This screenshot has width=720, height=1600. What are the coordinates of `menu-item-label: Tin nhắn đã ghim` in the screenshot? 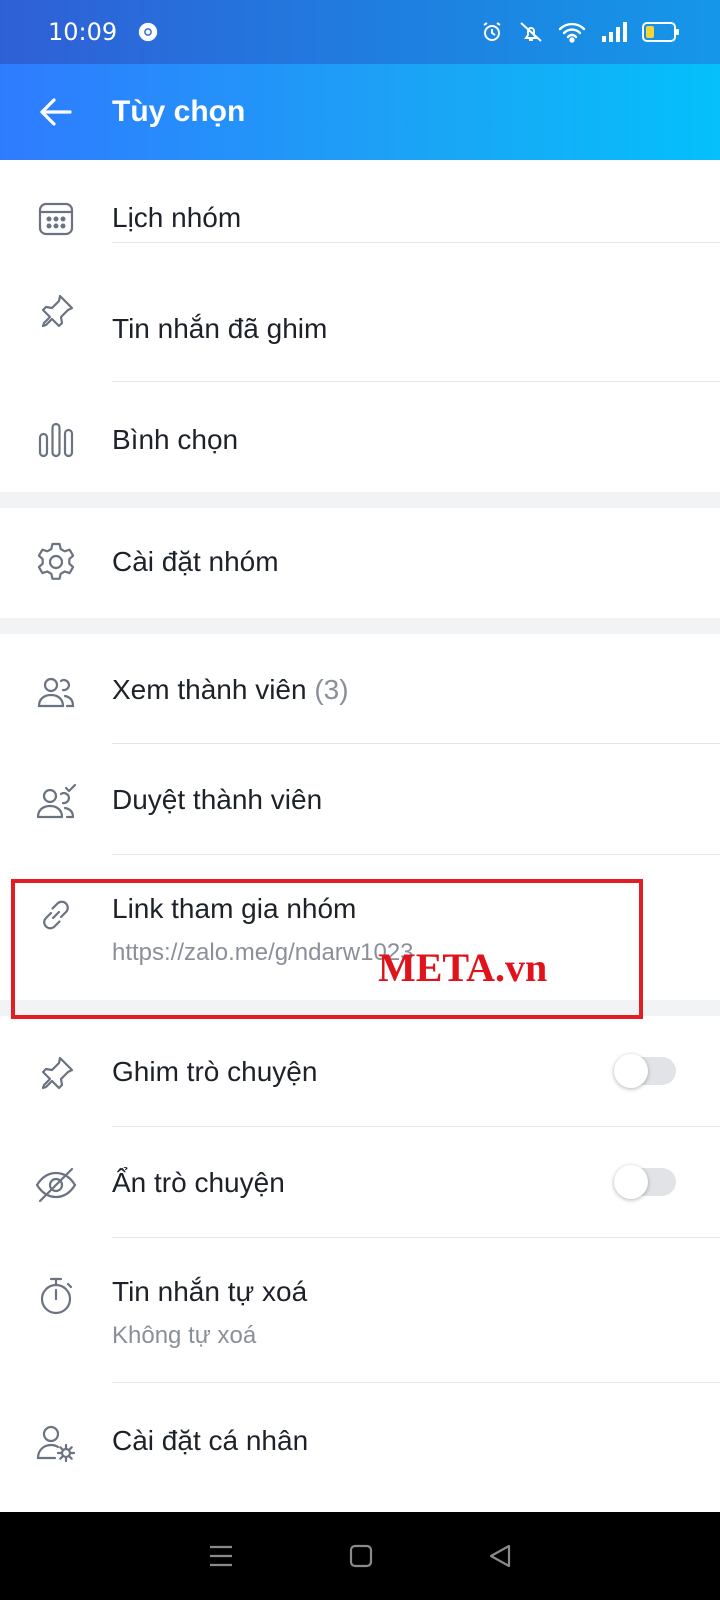 It's located at (220, 328).